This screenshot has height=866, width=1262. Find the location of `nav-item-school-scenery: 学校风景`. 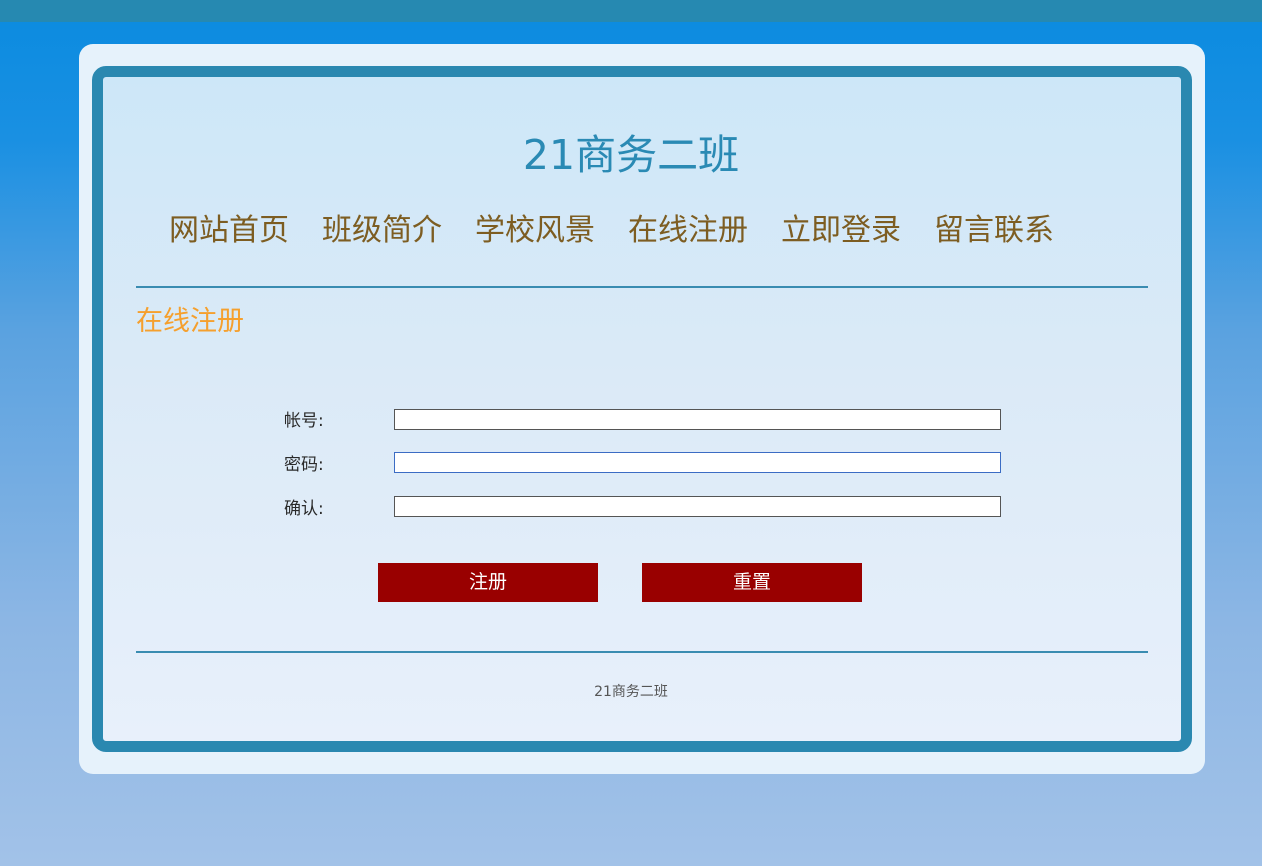

nav-item-school-scenery: 学校风景 is located at coordinates (535, 231).